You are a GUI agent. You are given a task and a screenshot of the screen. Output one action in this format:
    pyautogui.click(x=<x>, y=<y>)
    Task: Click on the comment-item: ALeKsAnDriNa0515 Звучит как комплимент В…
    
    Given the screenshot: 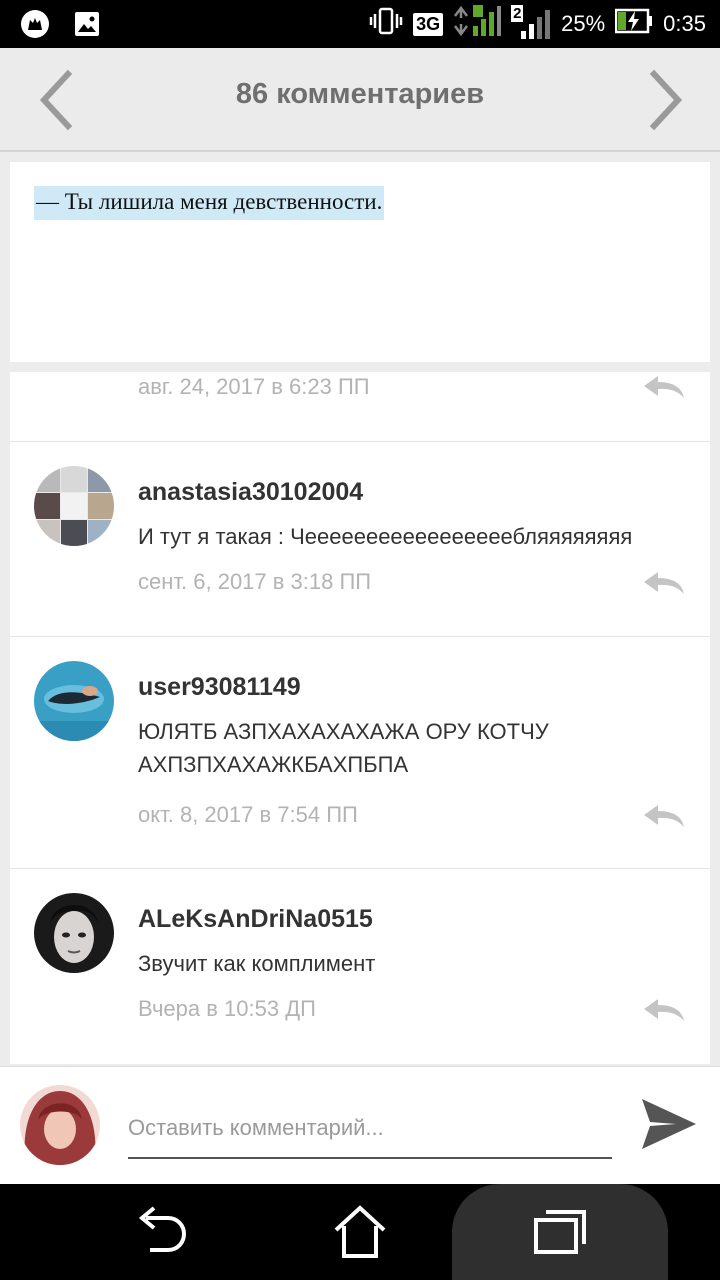 What is the action you would take?
    pyautogui.click(x=360, y=966)
    